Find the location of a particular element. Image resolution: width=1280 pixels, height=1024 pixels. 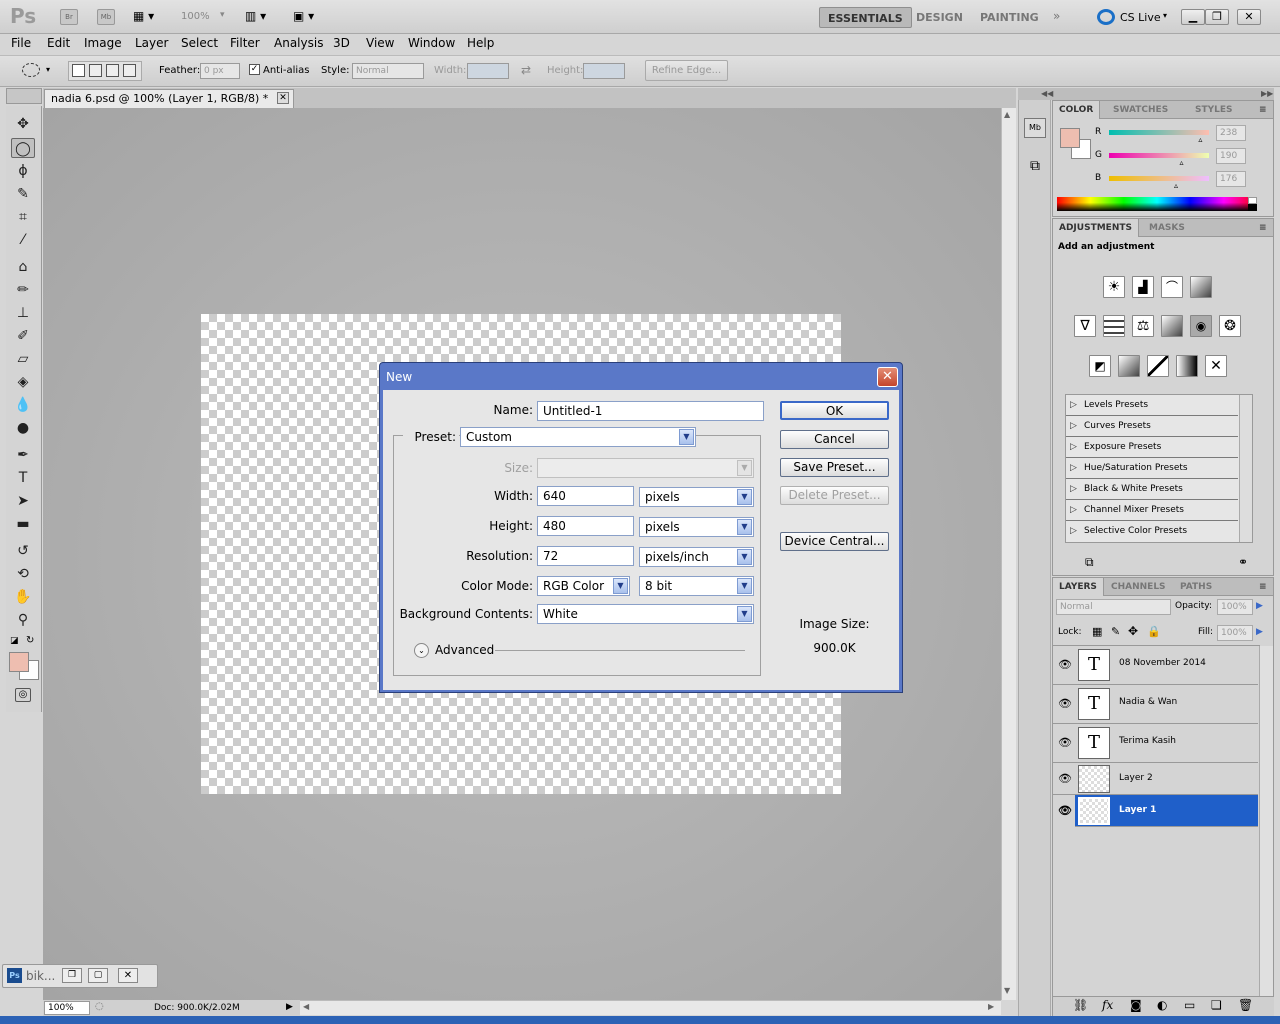

link-layers-icon: ⛓ is located at coordinates (1080, 1005).